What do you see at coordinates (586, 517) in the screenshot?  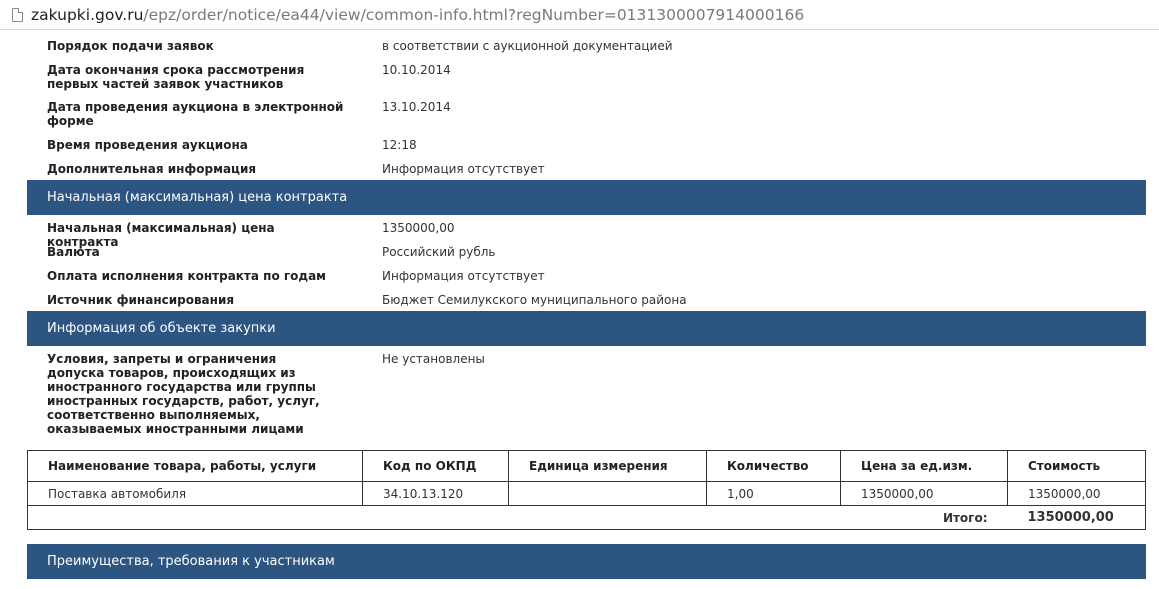 I see `table-total-row: Итого: 1350000,00` at bounding box center [586, 517].